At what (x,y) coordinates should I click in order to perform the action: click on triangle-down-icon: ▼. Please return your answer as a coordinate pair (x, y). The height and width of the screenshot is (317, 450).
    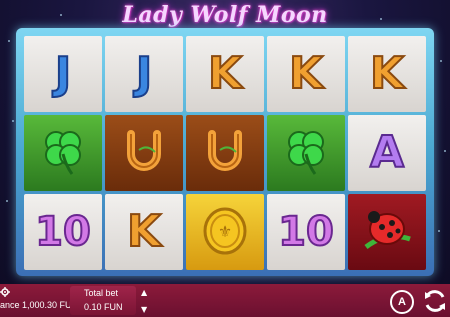
    Looking at the image, I should click on (144, 309).